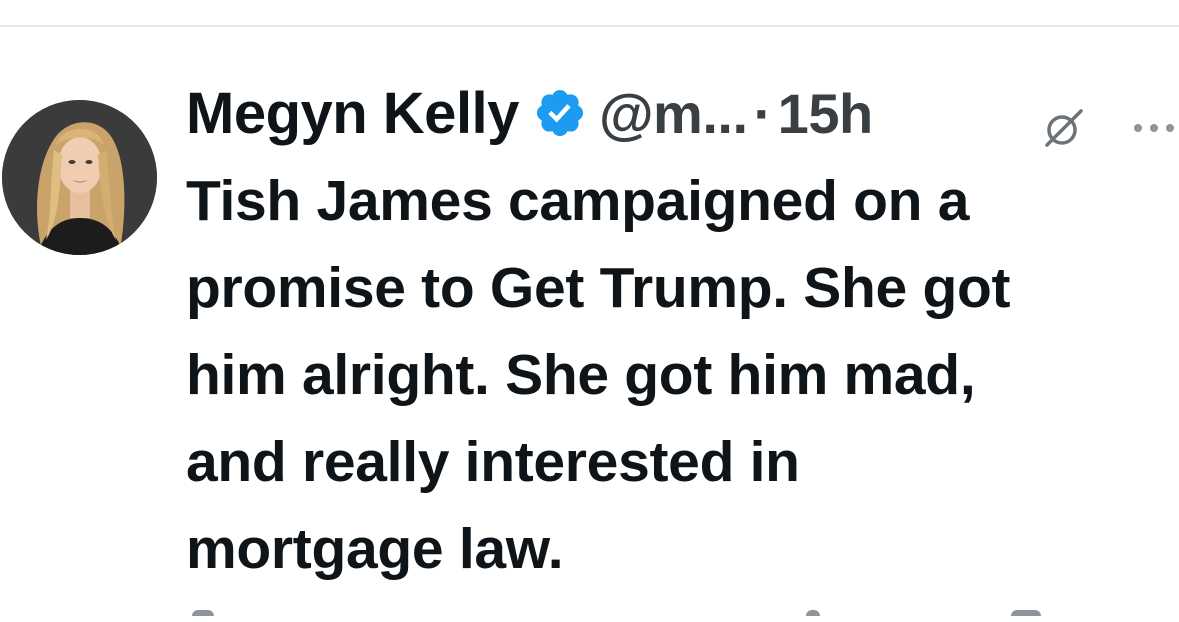  What do you see at coordinates (1064, 128) in the screenshot?
I see `grok-icon` at bounding box center [1064, 128].